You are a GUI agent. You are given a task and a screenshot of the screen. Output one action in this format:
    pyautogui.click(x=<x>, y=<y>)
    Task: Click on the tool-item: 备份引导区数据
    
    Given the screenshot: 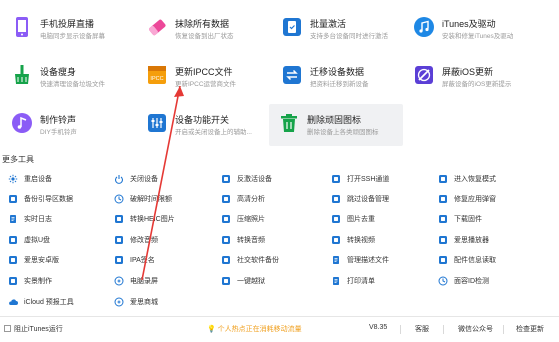 What is the action you would take?
    pyautogui.click(x=68, y=199)
    